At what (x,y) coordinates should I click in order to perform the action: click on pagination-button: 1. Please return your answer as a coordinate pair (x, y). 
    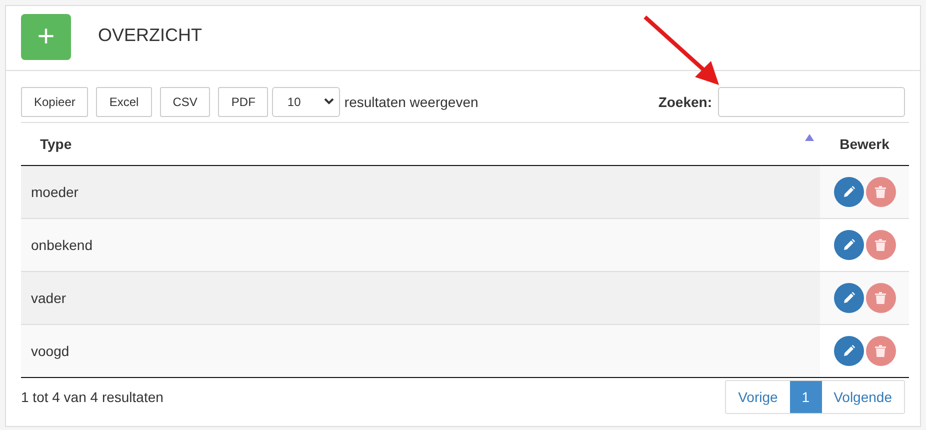
    Looking at the image, I should click on (806, 397).